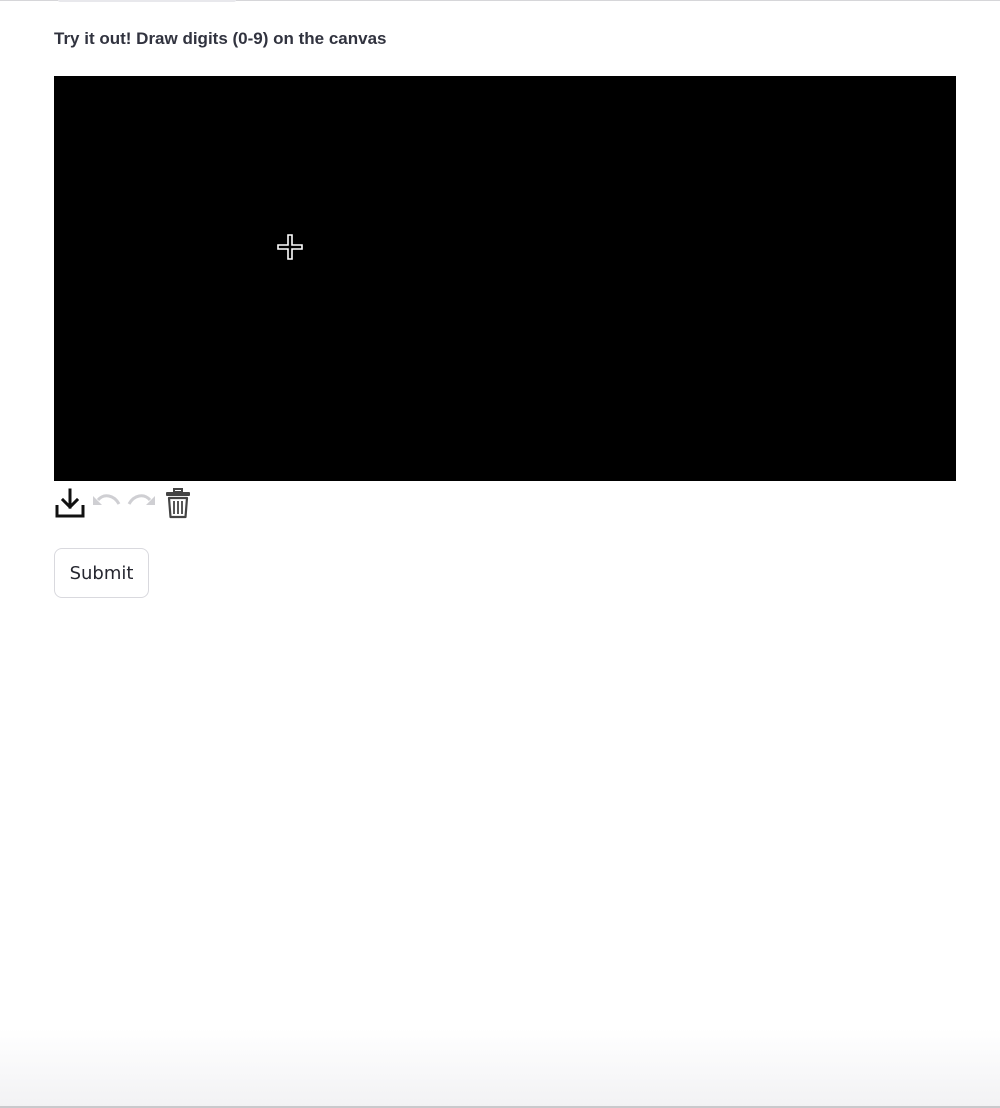 This screenshot has height=1108, width=1000. I want to click on redo-button, so click(142, 503).